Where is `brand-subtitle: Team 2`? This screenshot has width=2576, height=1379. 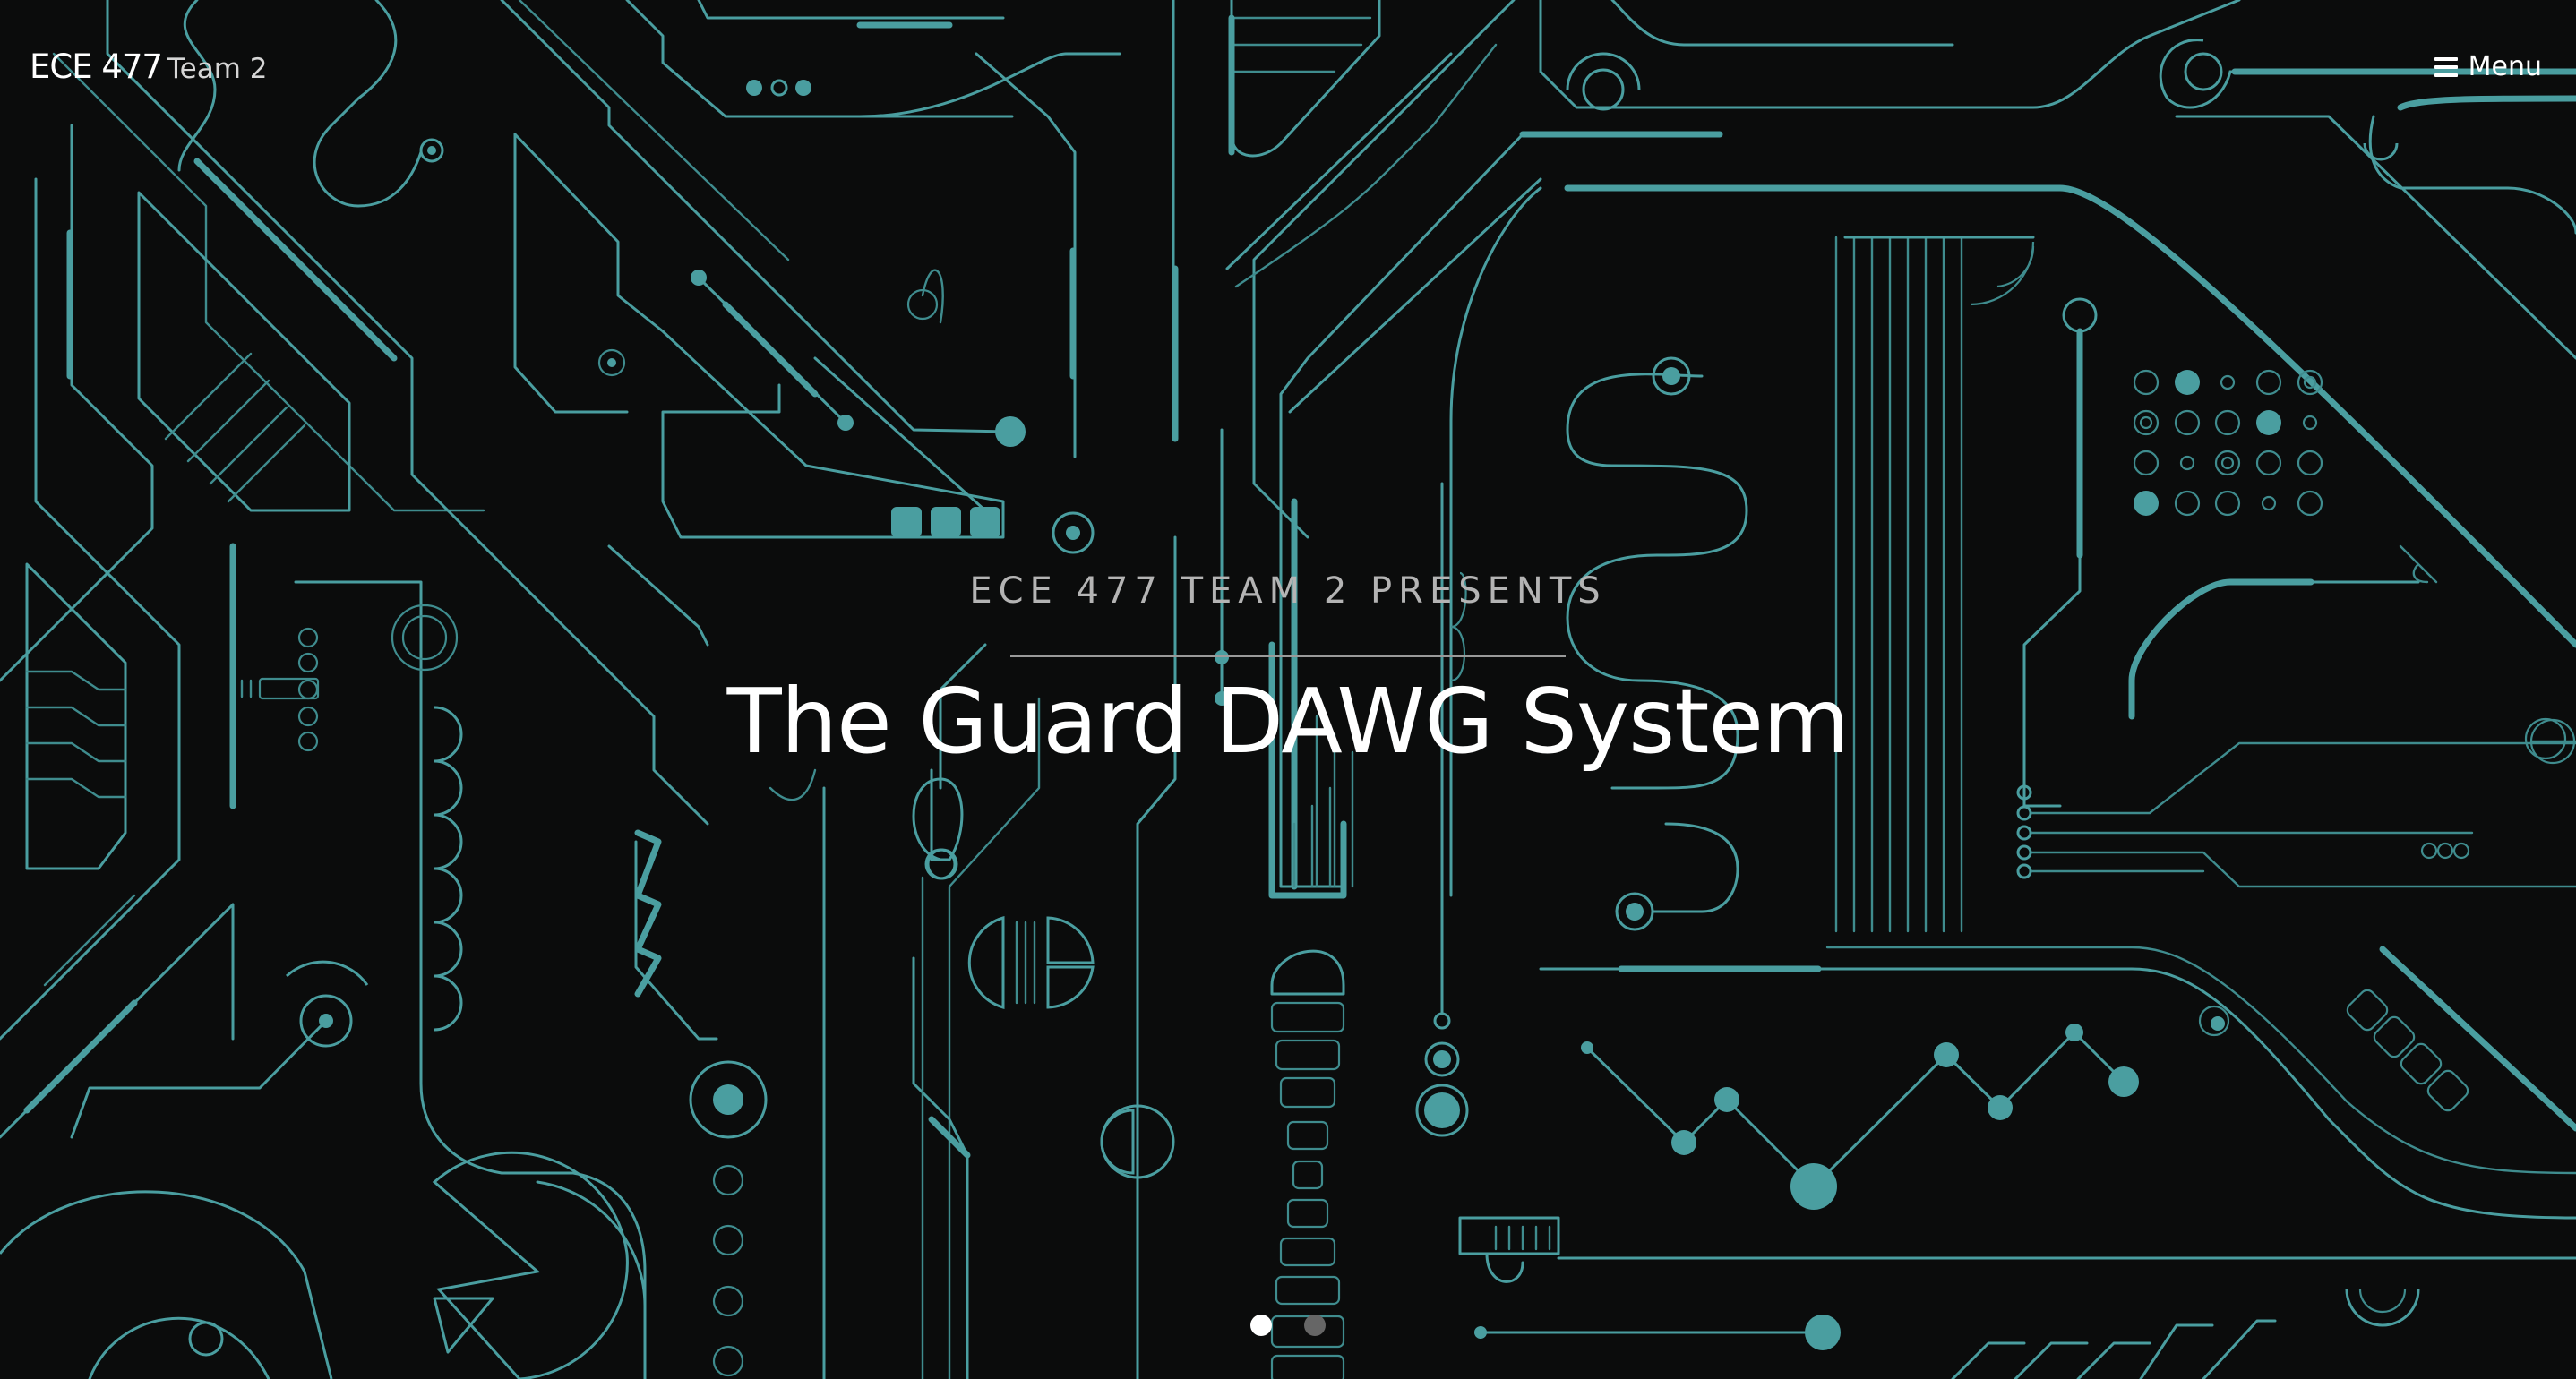 brand-subtitle: Team 2 is located at coordinates (217, 69).